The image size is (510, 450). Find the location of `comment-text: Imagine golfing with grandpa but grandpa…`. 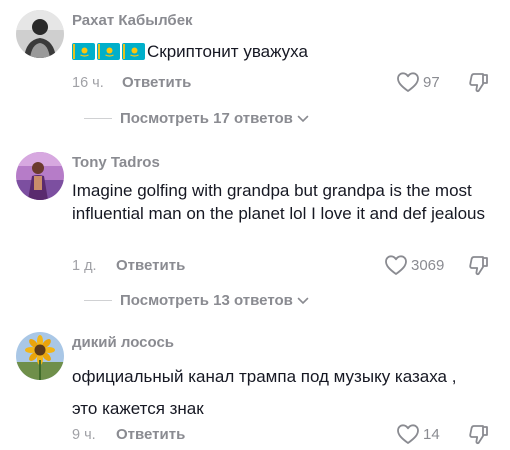

comment-text: Imagine golfing with grandpa but grandpa… is located at coordinates (278, 202).